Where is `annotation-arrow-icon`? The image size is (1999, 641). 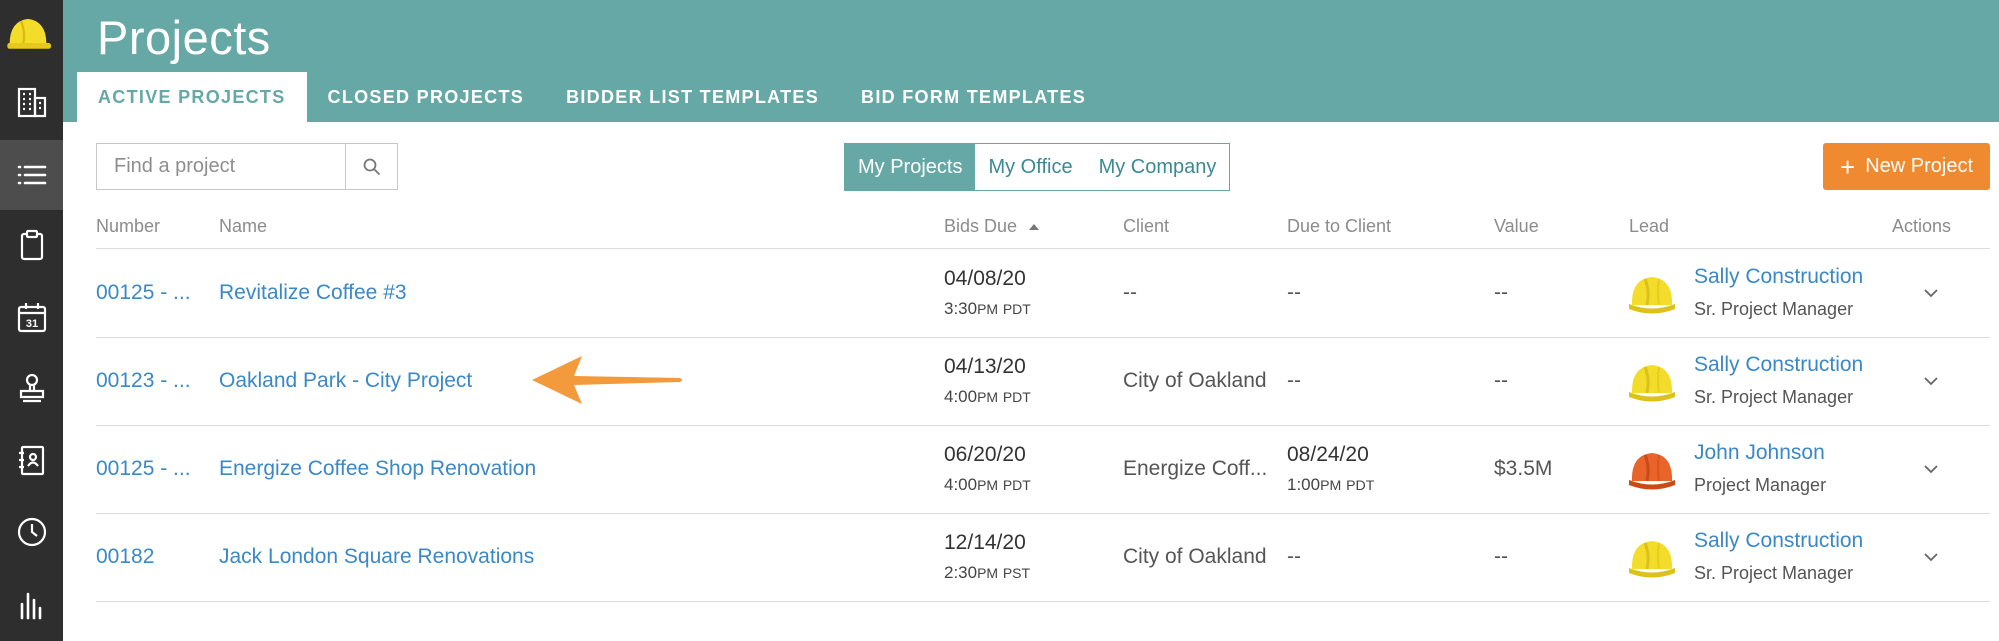 annotation-arrow-icon is located at coordinates (607, 380).